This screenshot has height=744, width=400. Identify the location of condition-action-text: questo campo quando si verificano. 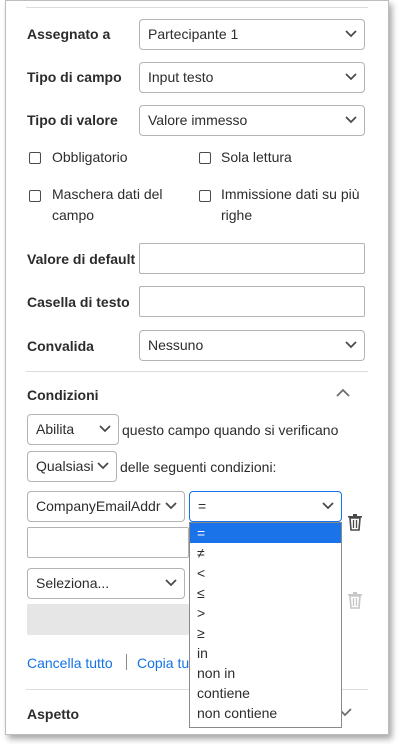
(230, 430).